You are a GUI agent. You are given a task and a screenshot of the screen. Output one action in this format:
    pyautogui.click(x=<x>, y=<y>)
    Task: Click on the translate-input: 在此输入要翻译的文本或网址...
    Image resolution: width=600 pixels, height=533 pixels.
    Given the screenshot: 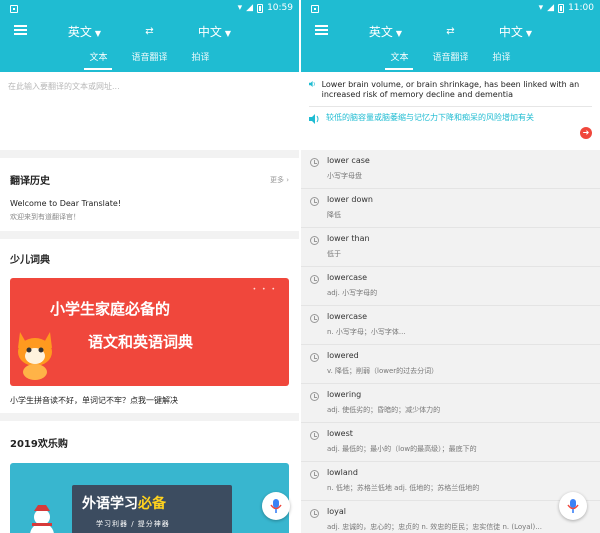 What is the action you would take?
    pyautogui.click(x=149, y=111)
    